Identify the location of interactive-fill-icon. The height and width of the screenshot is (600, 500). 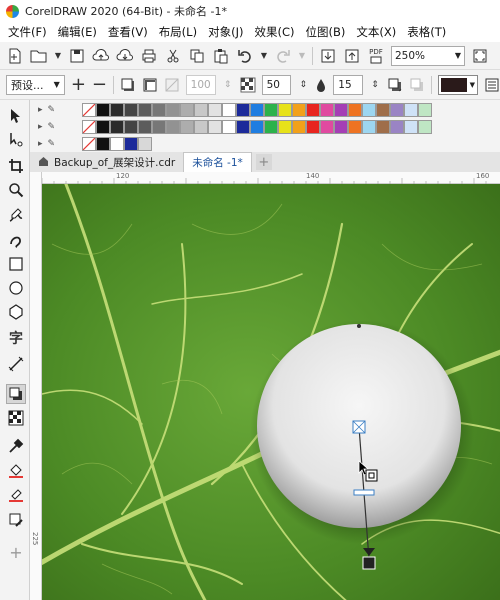
(16, 470).